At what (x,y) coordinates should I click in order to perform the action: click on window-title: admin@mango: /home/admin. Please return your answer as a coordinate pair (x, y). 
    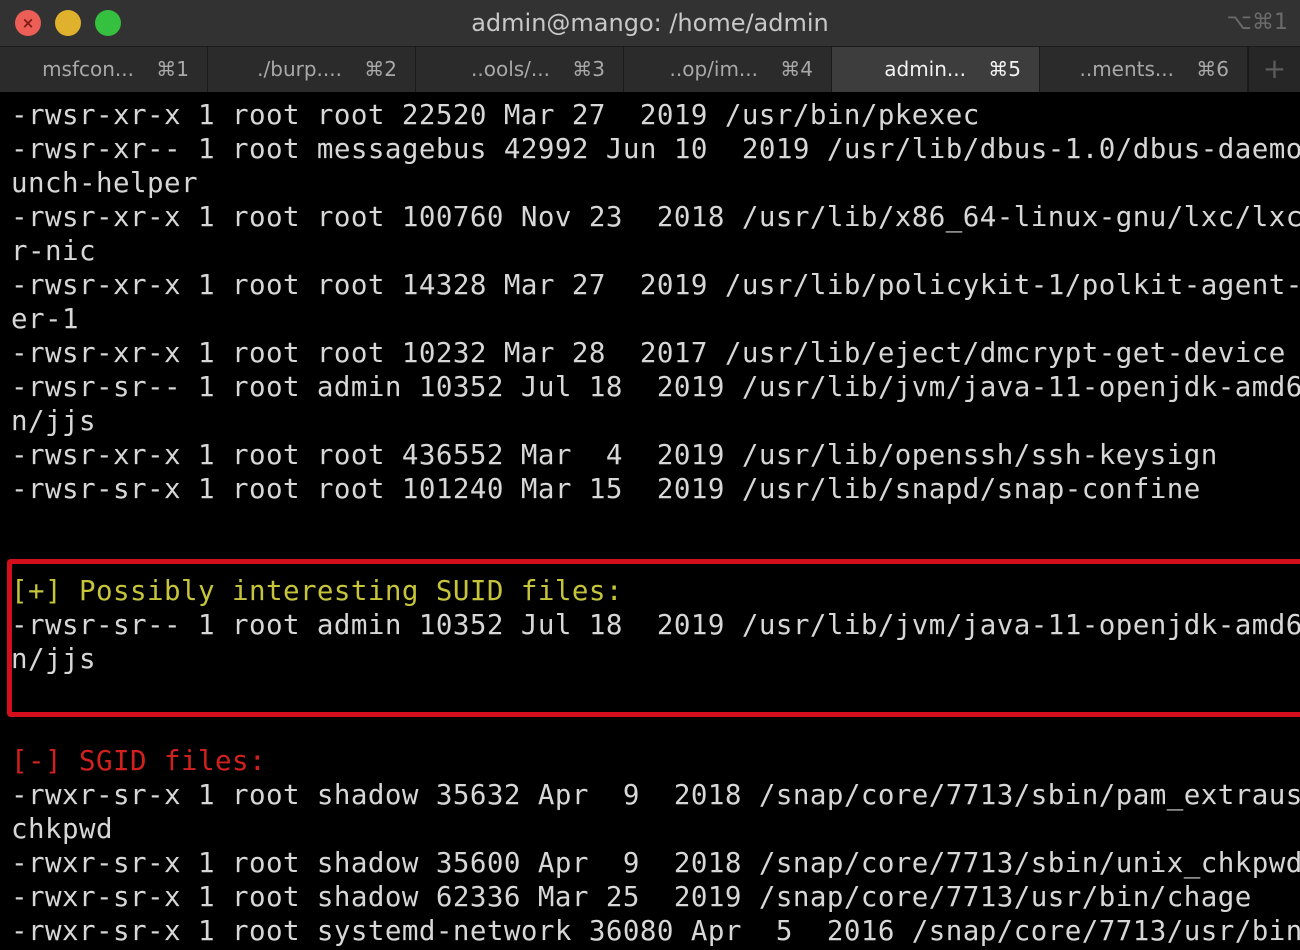
    Looking at the image, I should click on (650, 23).